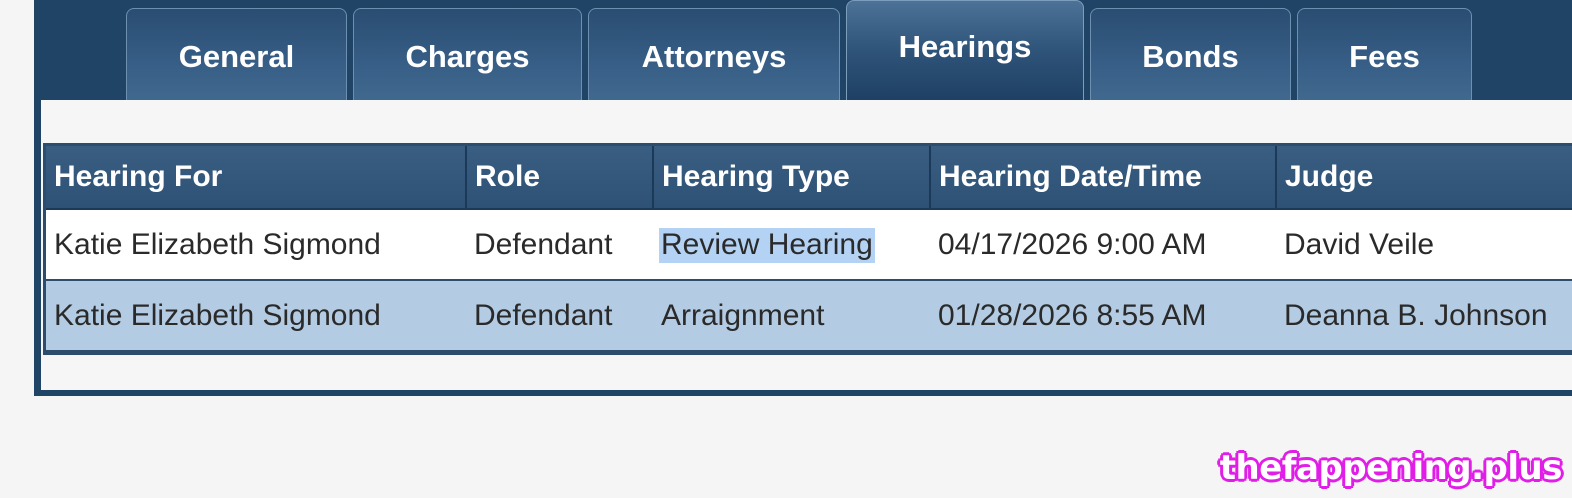 This screenshot has width=1572, height=498. Describe the element at coordinates (1424, 178) in the screenshot. I see `column-header-judge: Judge` at that location.